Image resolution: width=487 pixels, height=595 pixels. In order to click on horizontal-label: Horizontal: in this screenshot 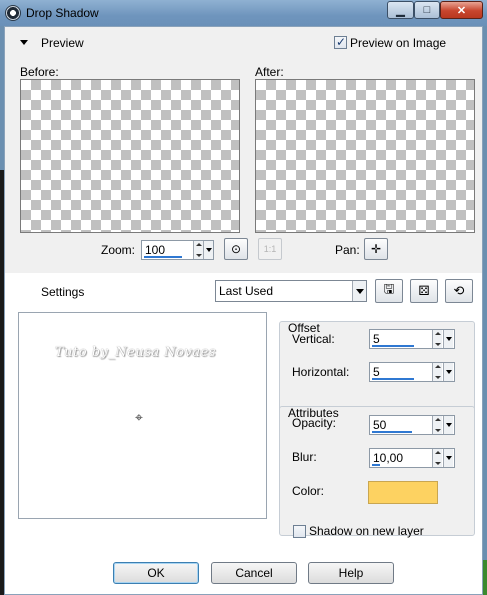, I will do `click(321, 372)`.